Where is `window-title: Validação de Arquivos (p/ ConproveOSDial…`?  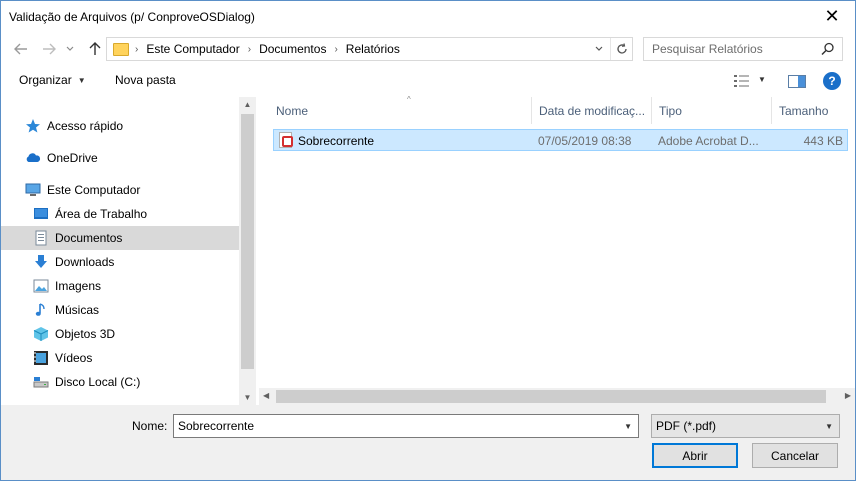 window-title: Validação de Arquivos (p/ ConproveOSDial… is located at coordinates (132, 17).